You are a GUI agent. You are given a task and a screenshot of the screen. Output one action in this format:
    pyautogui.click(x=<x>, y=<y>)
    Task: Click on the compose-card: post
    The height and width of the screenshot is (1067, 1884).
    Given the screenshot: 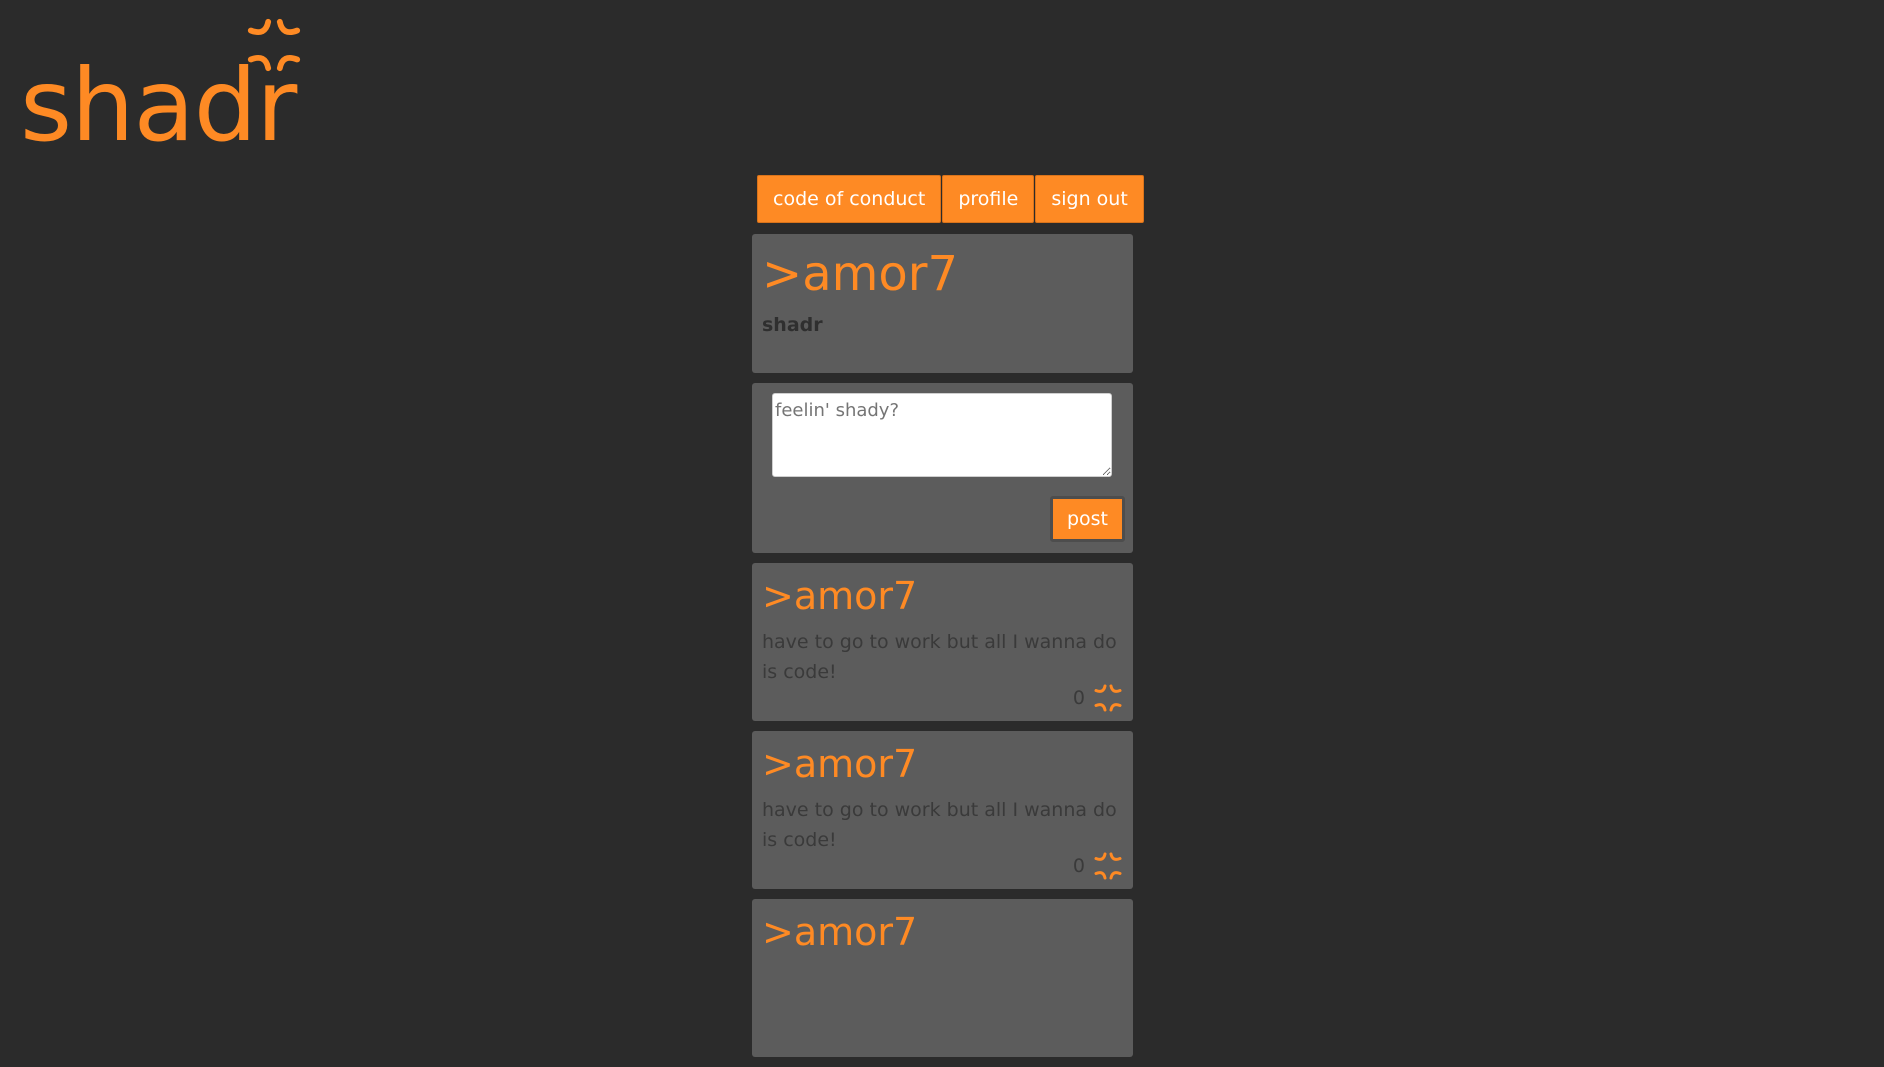 What is the action you would take?
    pyautogui.click(x=942, y=468)
    